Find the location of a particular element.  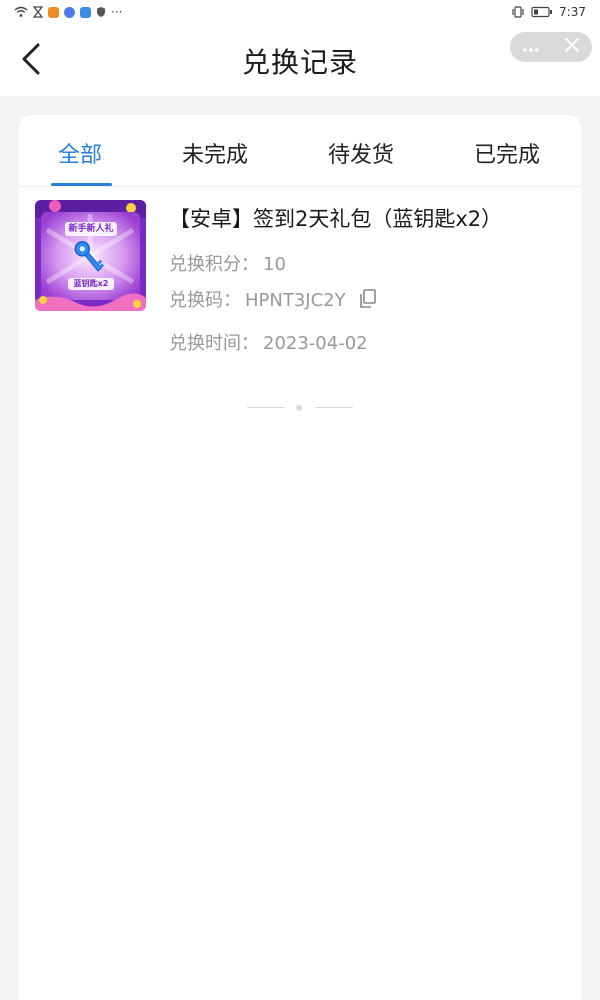

vibrate-icon is located at coordinates (518, 12).